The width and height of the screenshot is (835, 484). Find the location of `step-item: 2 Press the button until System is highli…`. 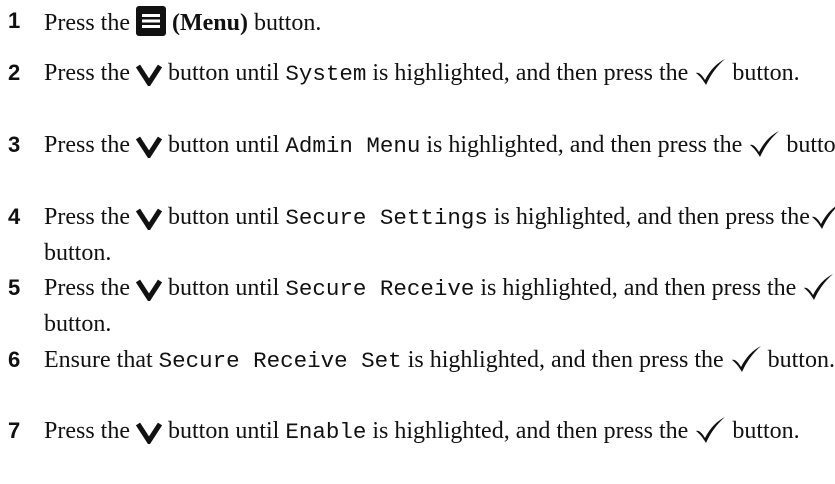

step-item: 2 Press the button until System is highli… is located at coordinates (417, 76).